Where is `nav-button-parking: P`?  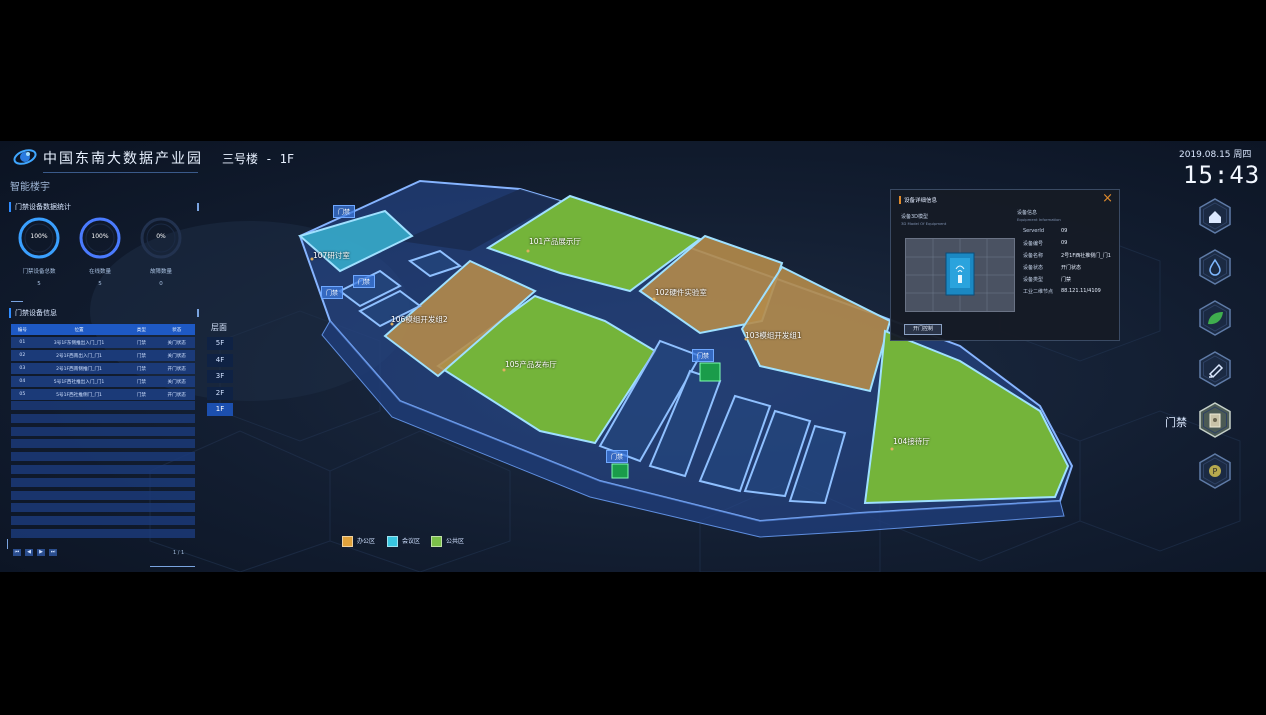 nav-button-parking: P is located at coordinates (1215, 471).